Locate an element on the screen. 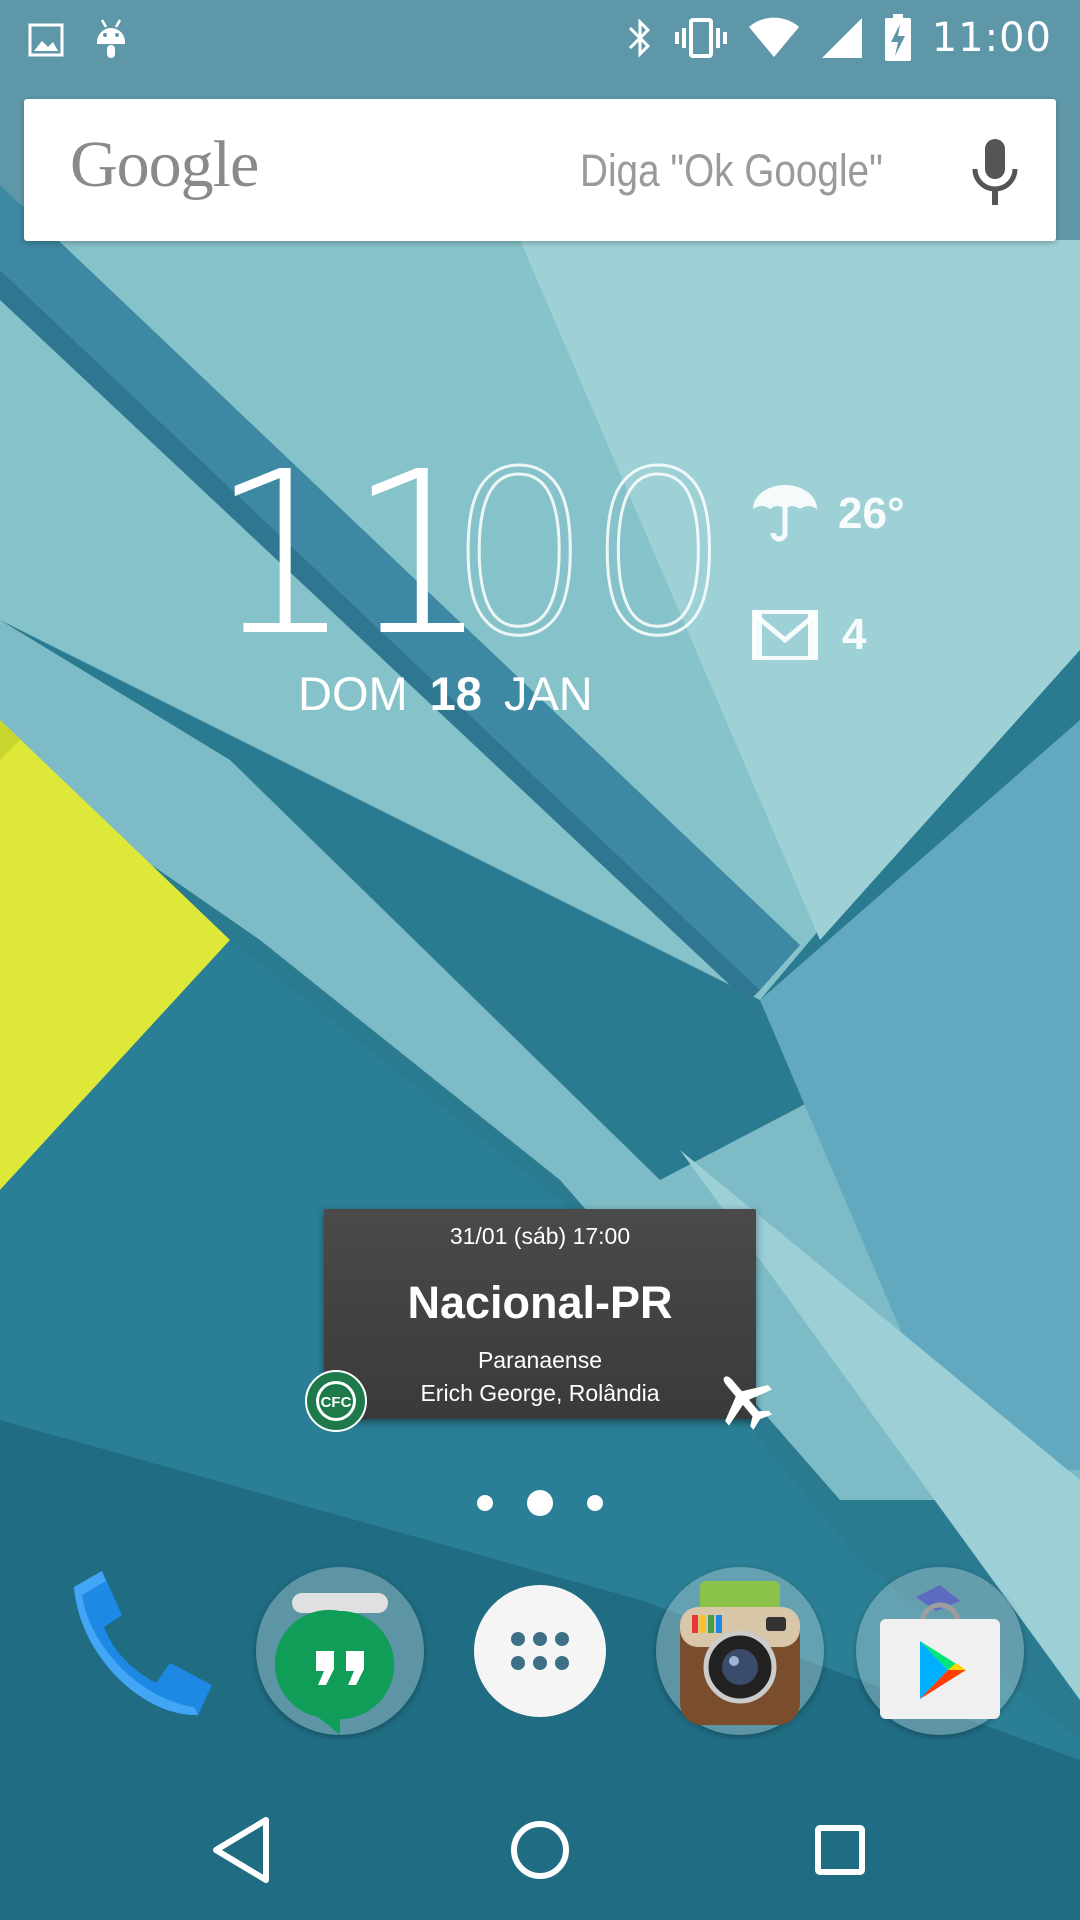  phone-icon is located at coordinates (144, 1651).